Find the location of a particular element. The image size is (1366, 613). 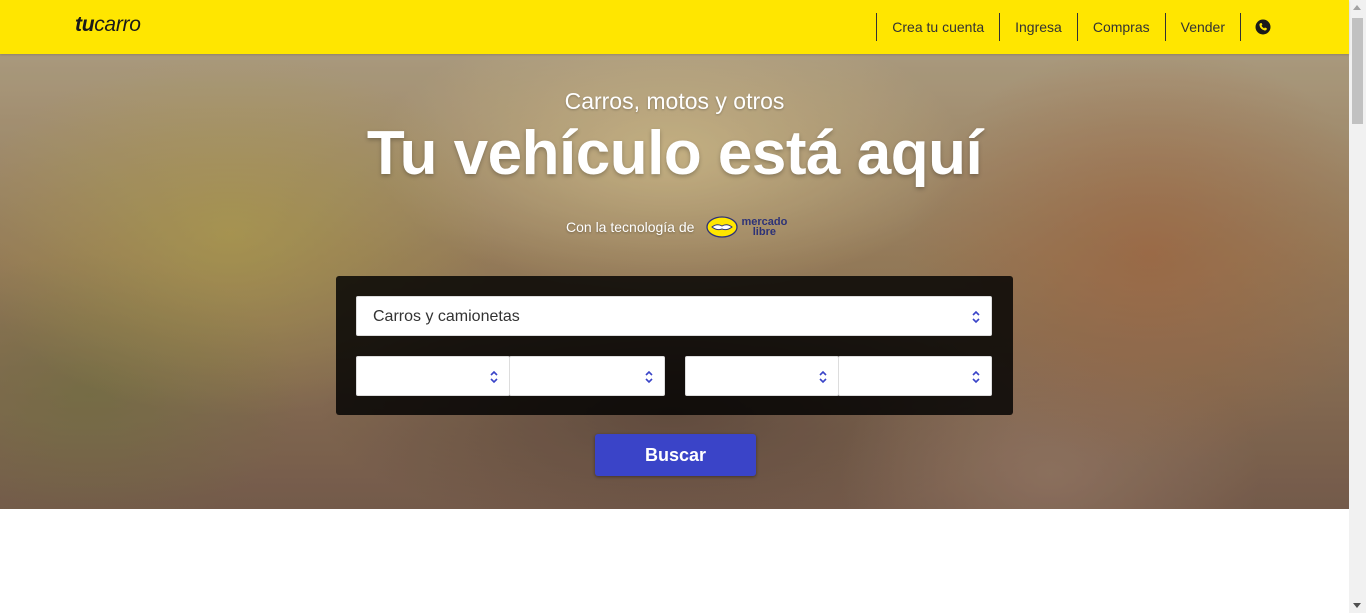

vehicle-type-select: Carros y camionetas is located at coordinates (674, 316).